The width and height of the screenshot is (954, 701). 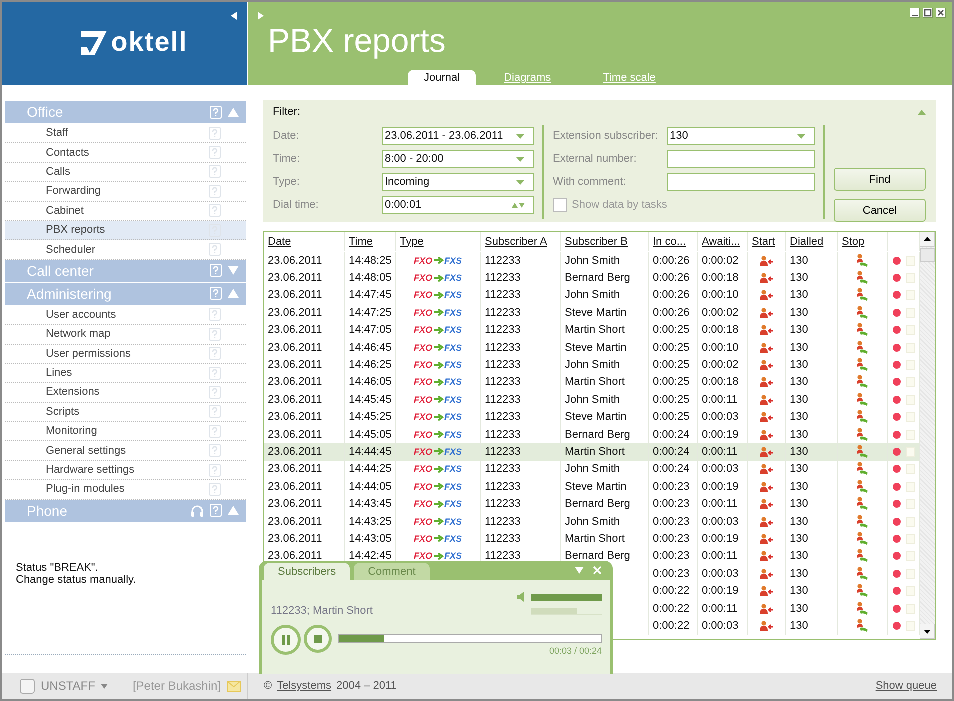 What do you see at coordinates (915, 13) in the screenshot?
I see `minimize-icon` at bounding box center [915, 13].